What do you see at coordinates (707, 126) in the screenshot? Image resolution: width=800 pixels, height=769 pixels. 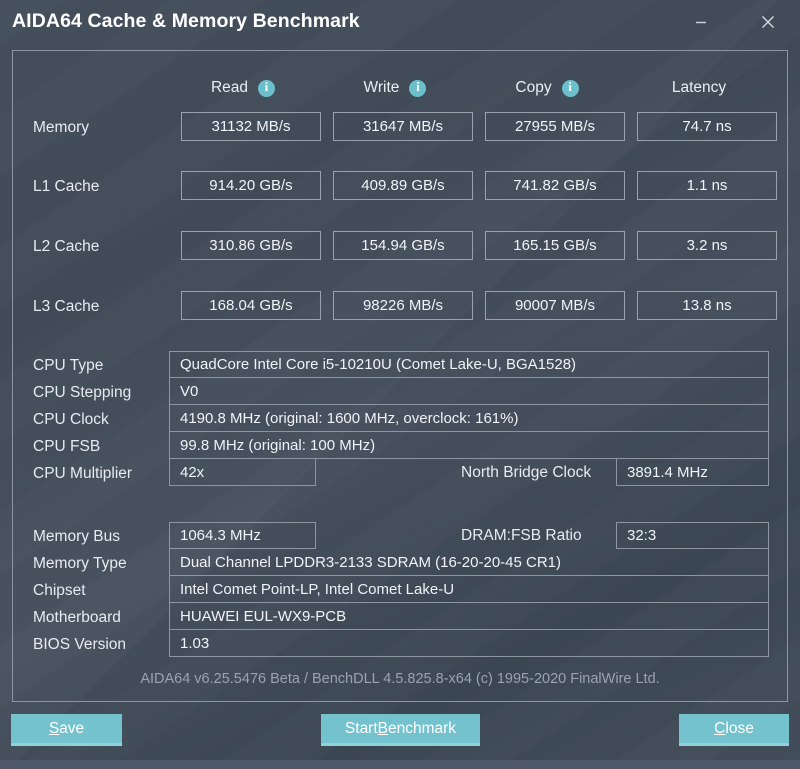 I see `memory-latency-value: 74.7 ns` at bounding box center [707, 126].